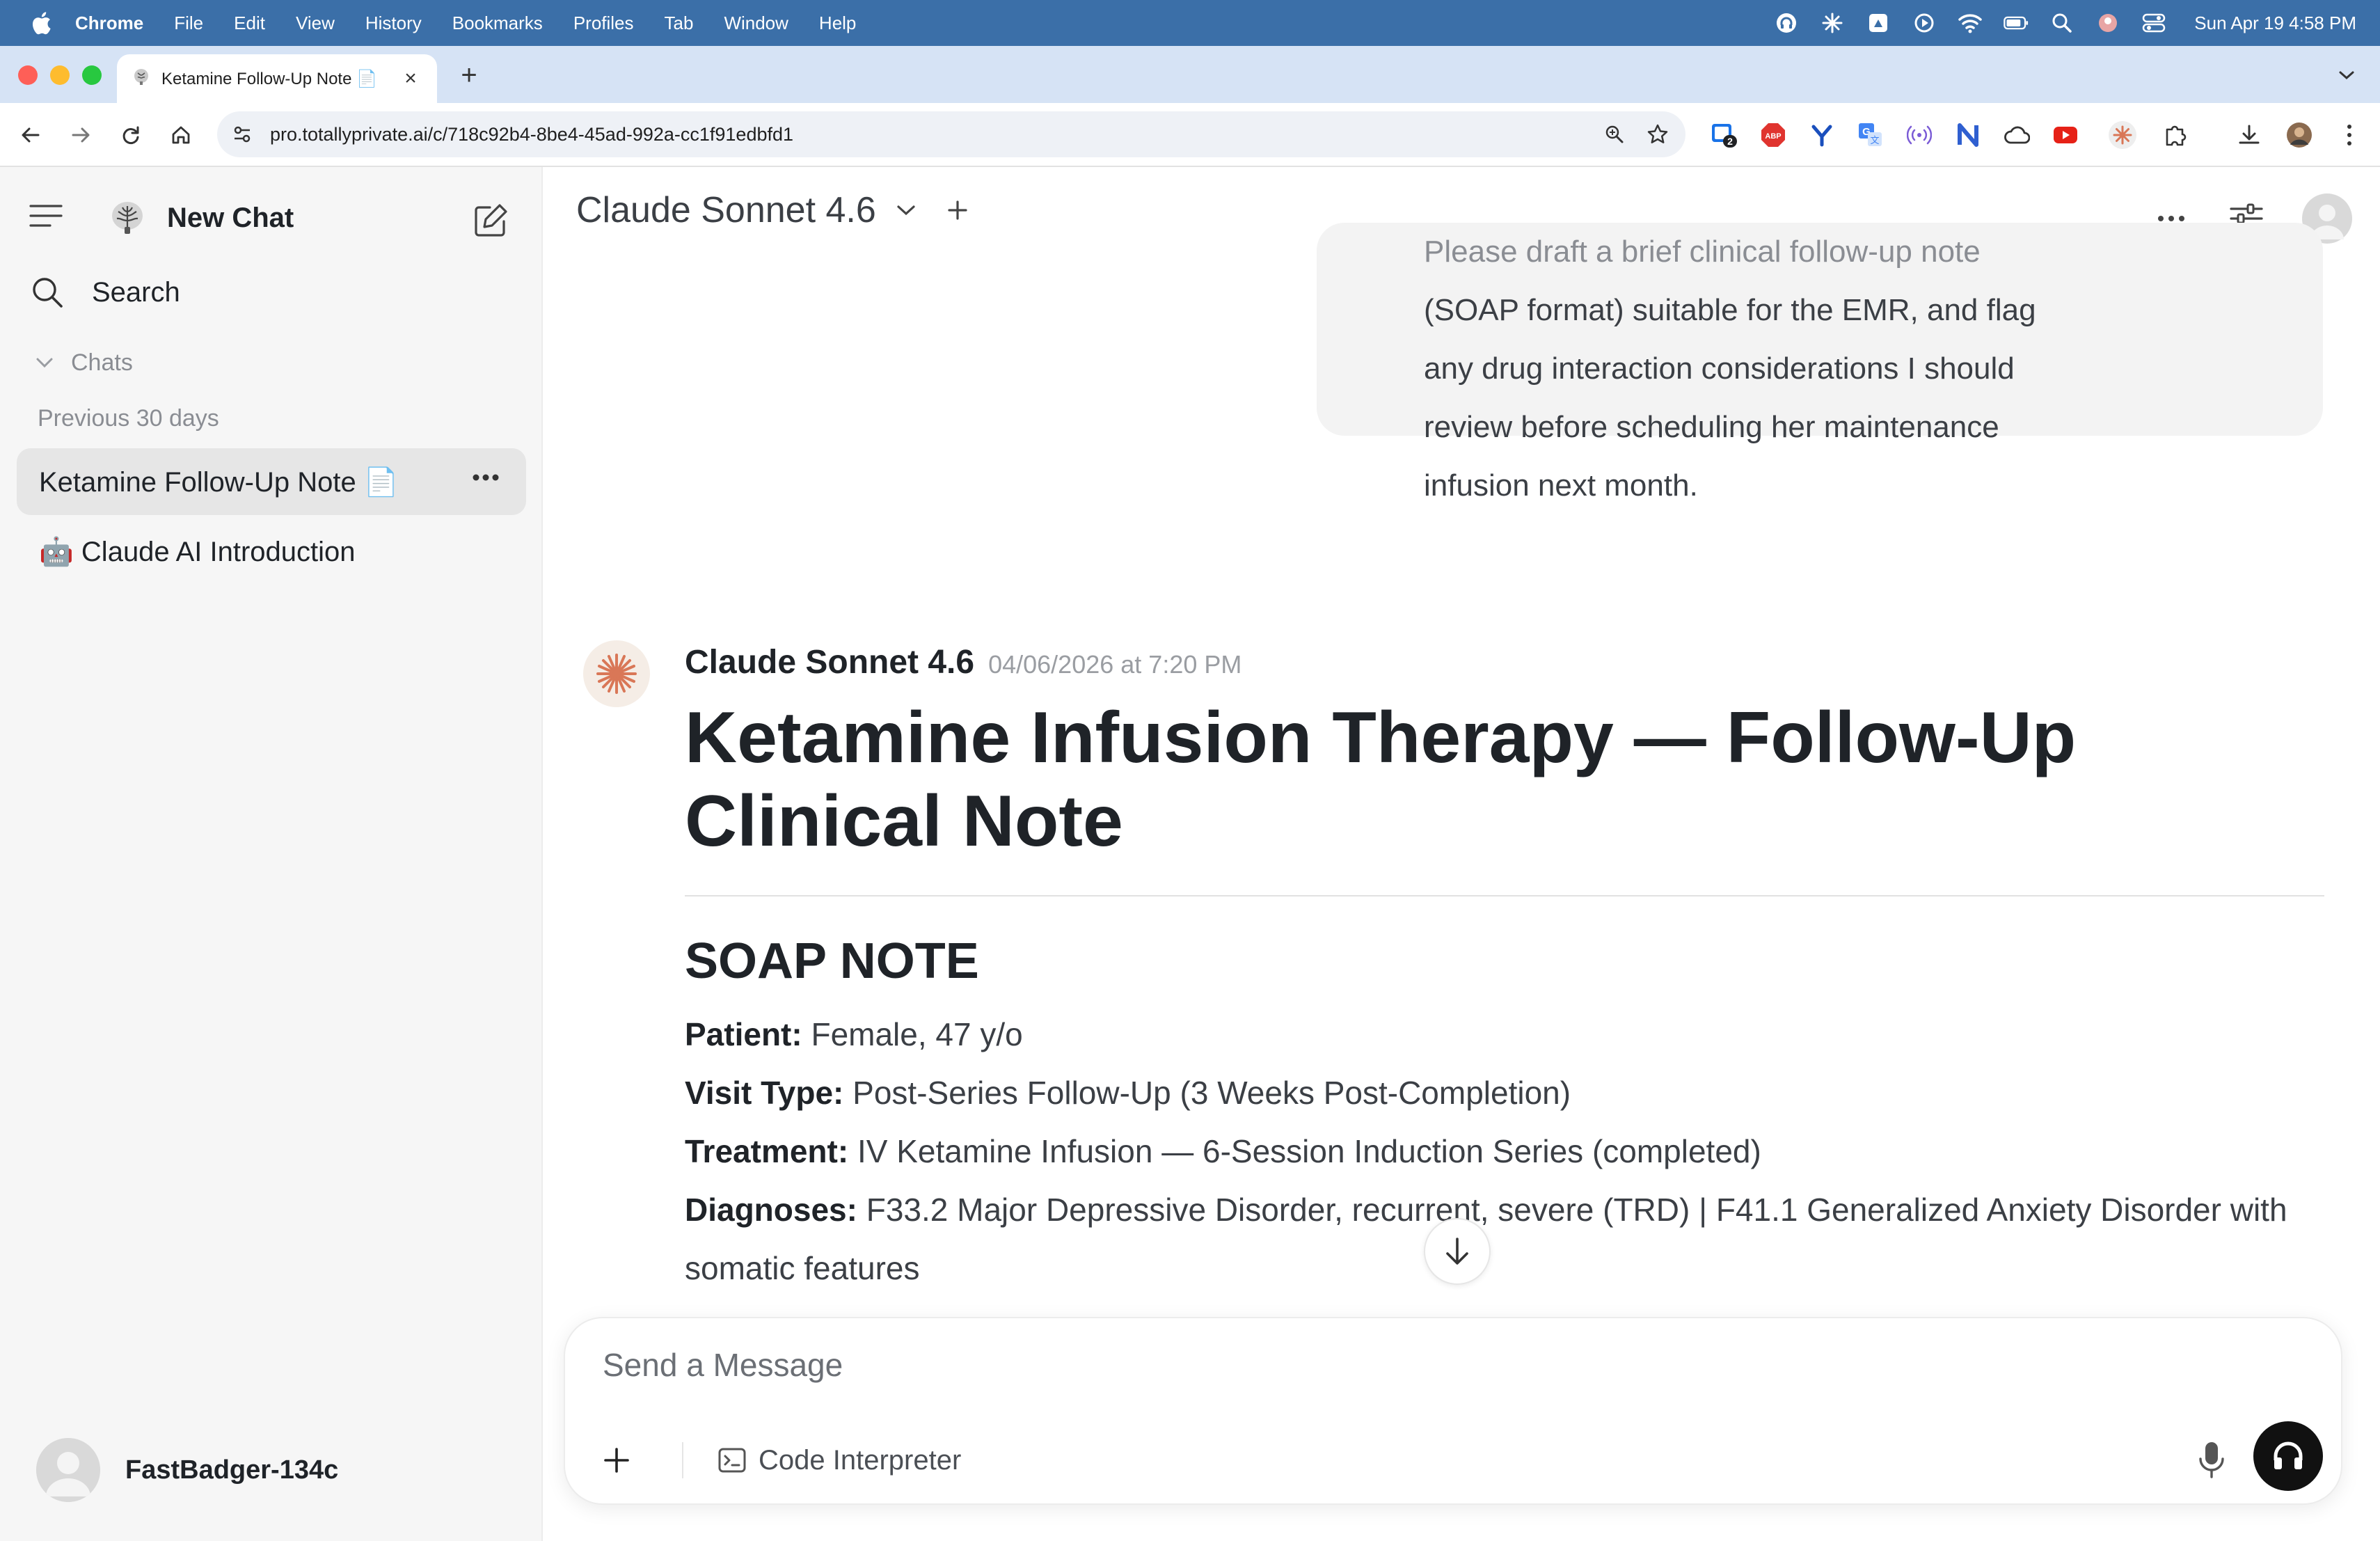  Describe the element at coordinates (48, 292) in the screenshot. I see `search-icon` at that location.